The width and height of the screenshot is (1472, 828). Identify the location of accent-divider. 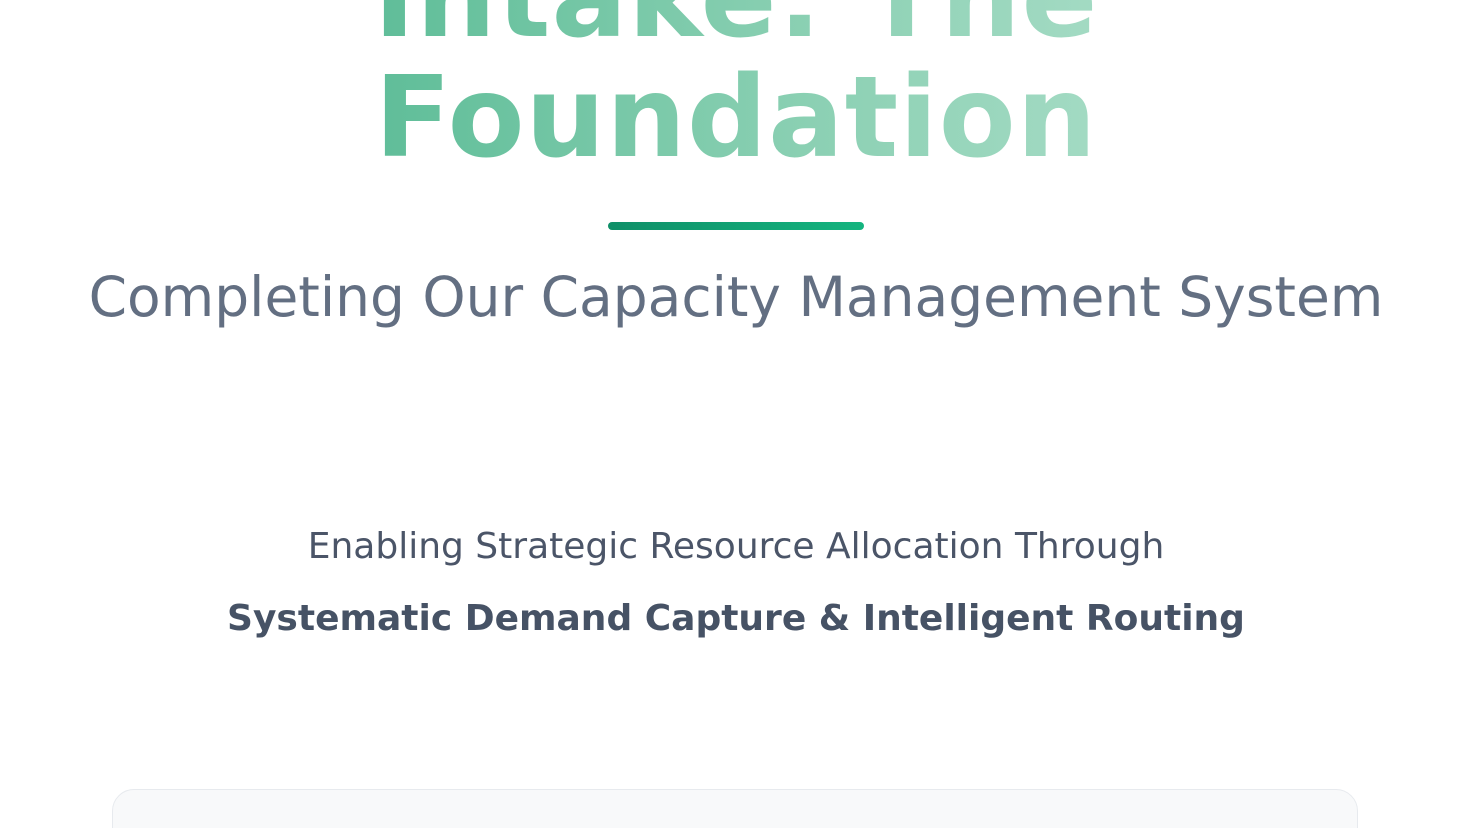
(736, 226).